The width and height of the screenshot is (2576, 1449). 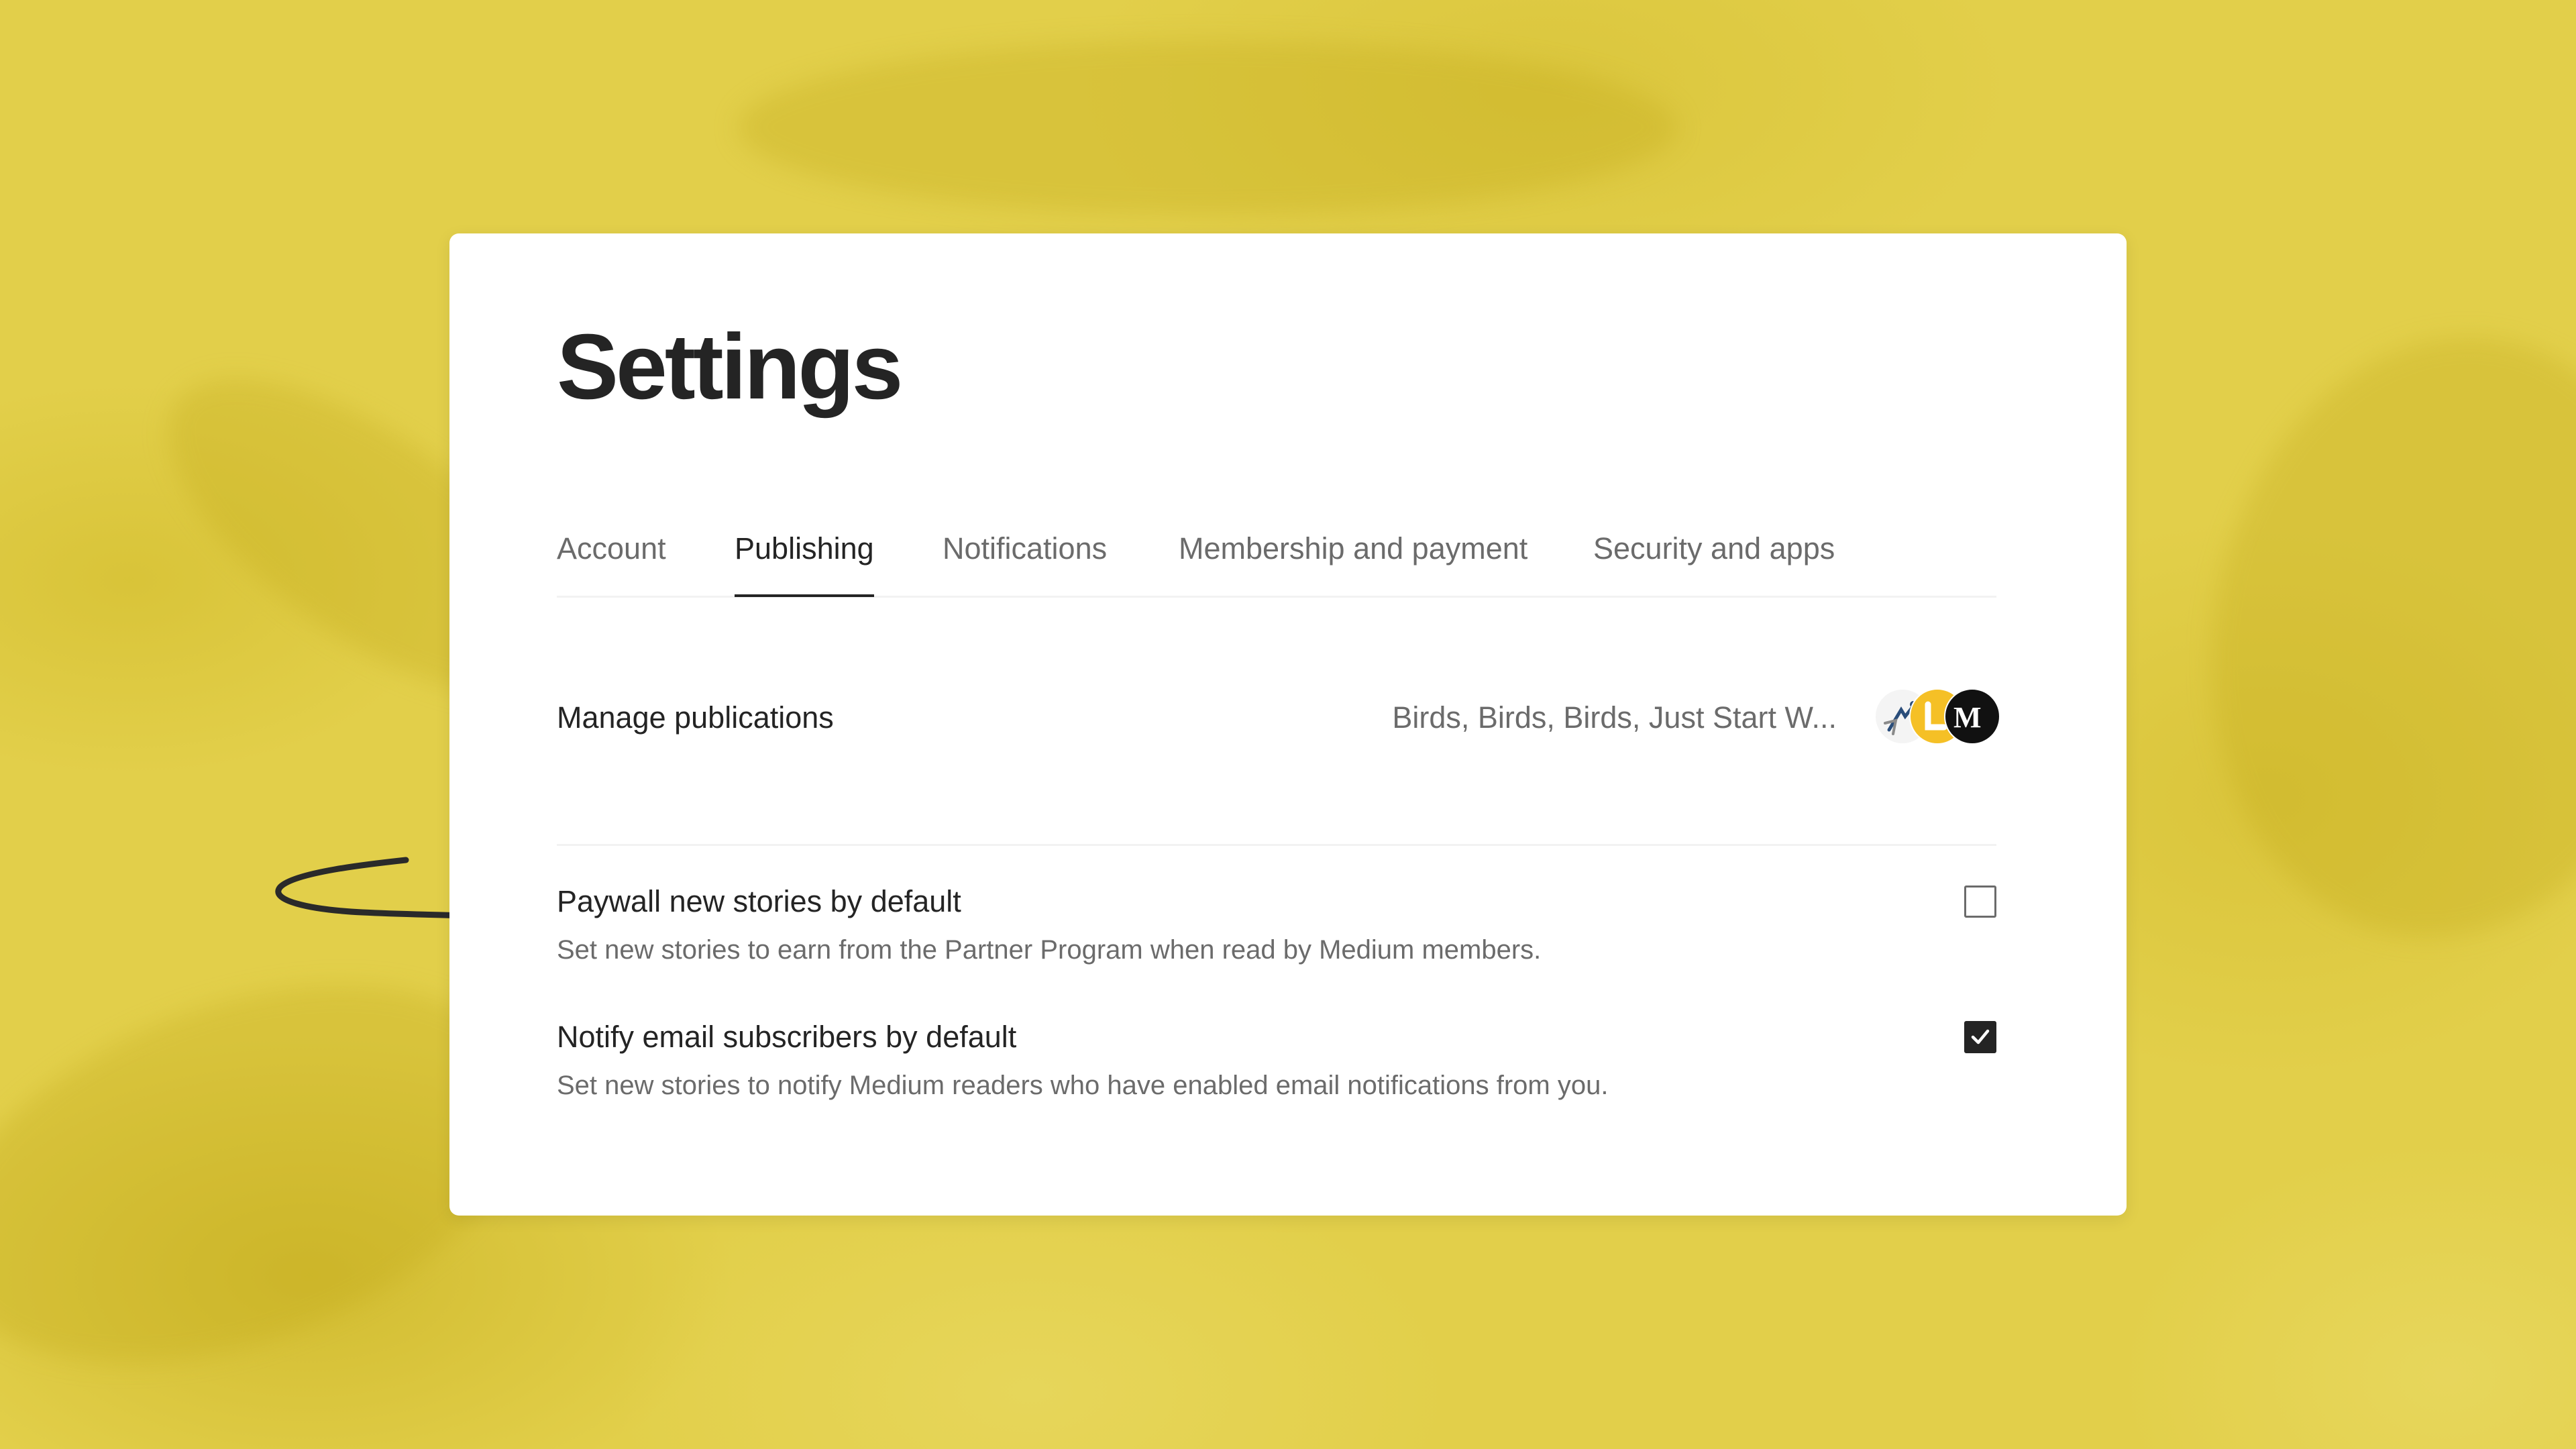 What do you see at coordinates (1714, 562) in the screenshot?
I see `tab-security-and-apps: Security and apps` at bounding box center [1714, 562].